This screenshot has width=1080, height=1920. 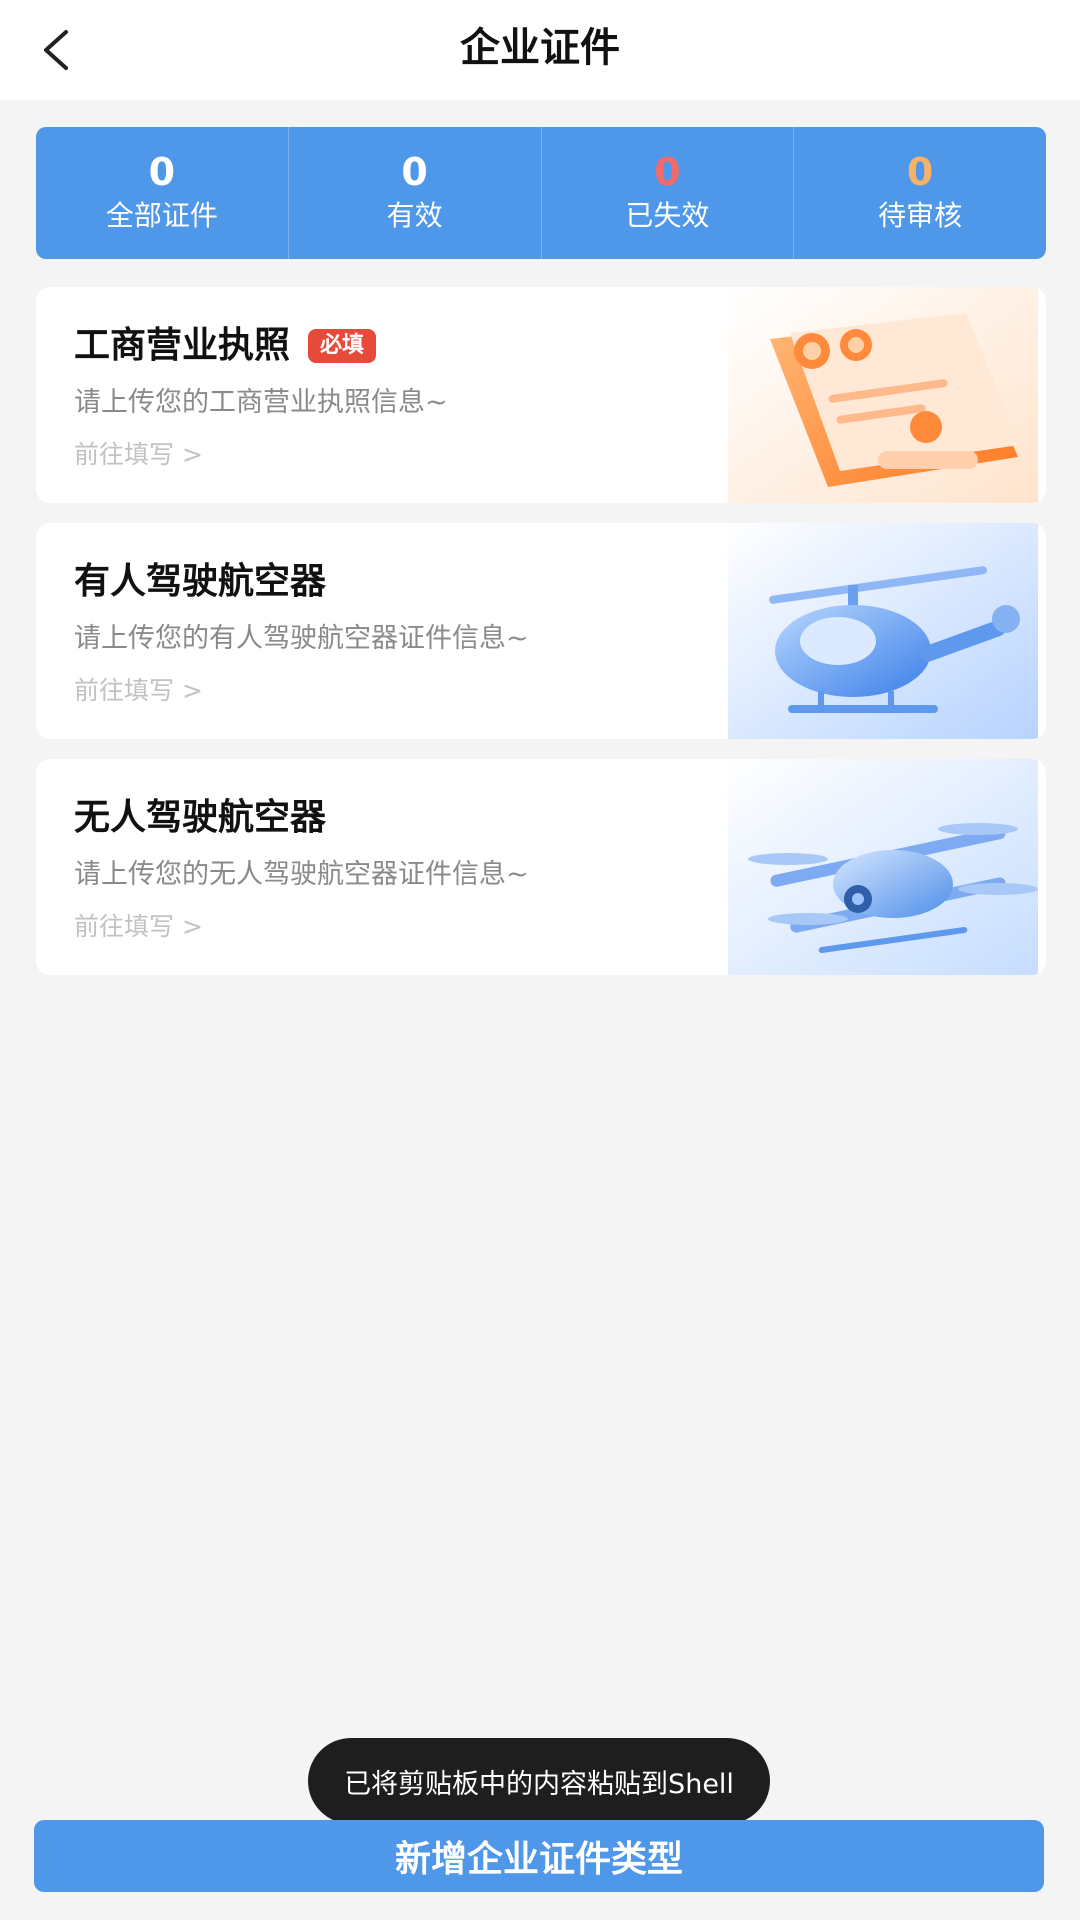 I want to click on drone-icon, so click(x=883, y=867).